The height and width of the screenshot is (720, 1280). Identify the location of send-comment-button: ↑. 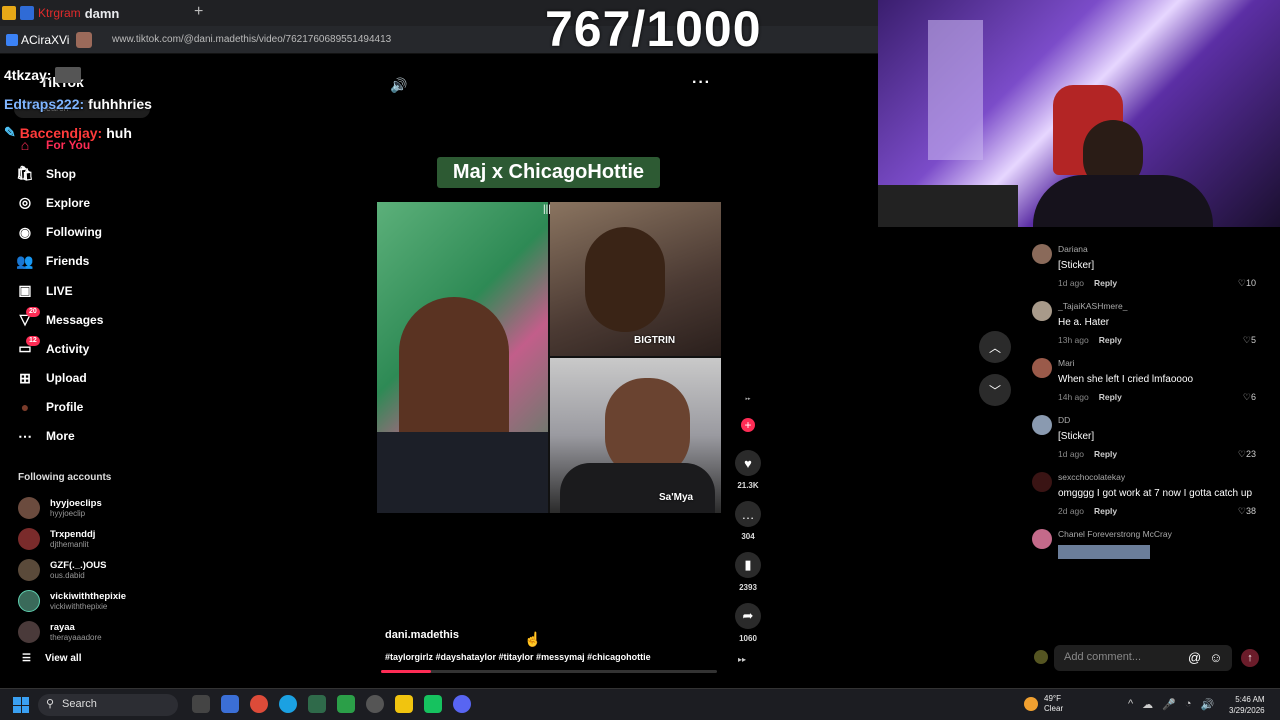
(1250, 658).